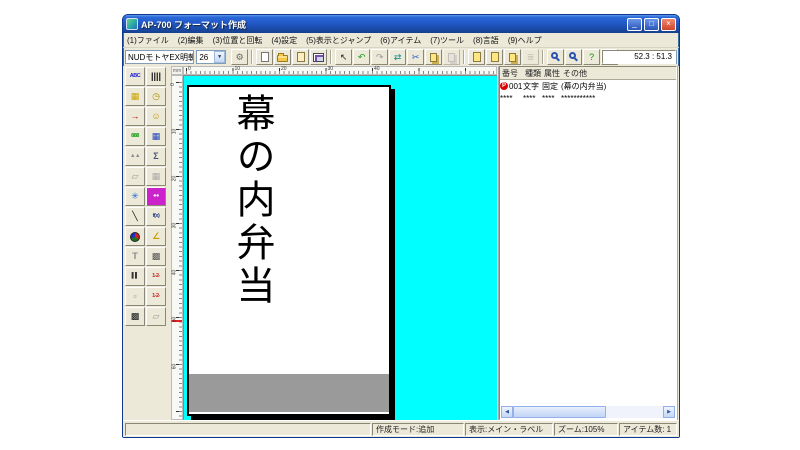 The image size is (800, 450). I want to click on transfer-button, so click(319, 57).